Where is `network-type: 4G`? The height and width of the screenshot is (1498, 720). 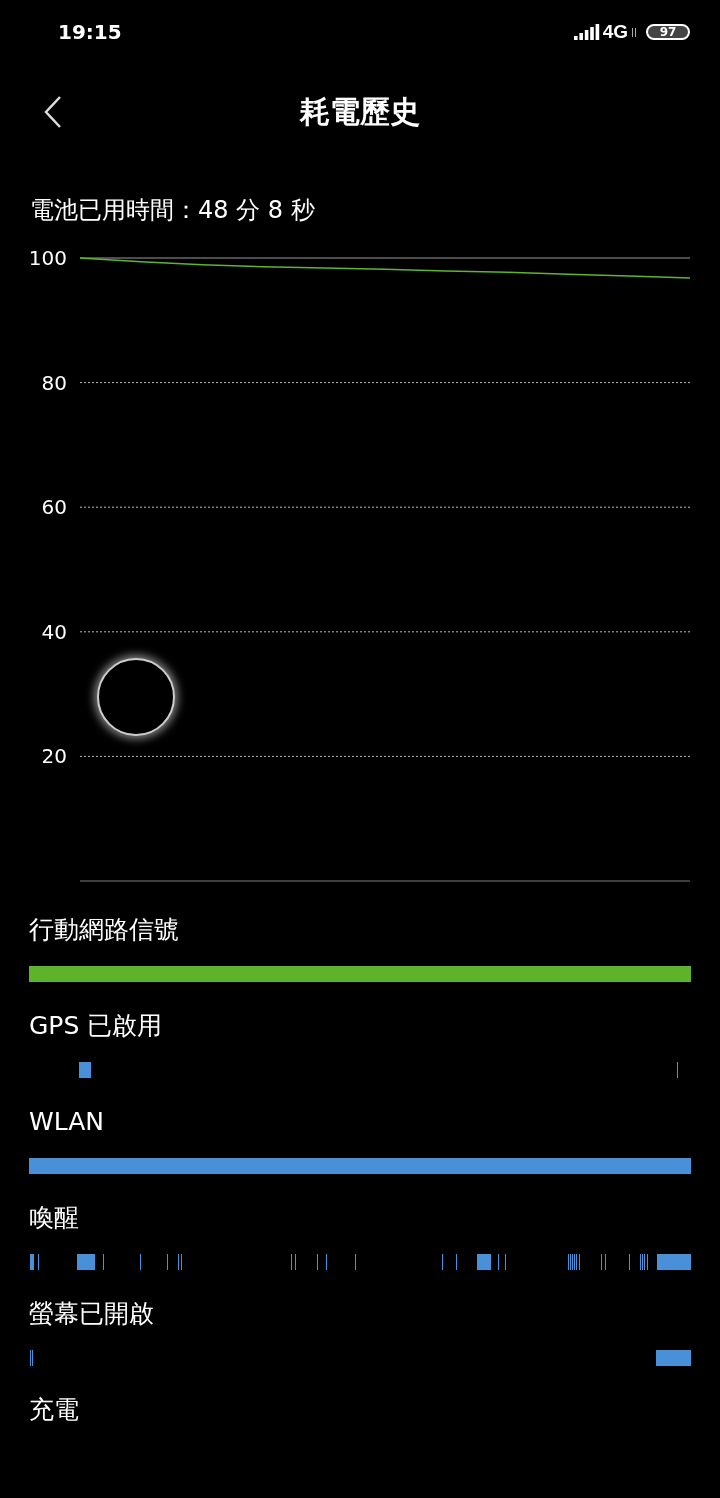 network-type: 4G is located at coordinates (615, 32).